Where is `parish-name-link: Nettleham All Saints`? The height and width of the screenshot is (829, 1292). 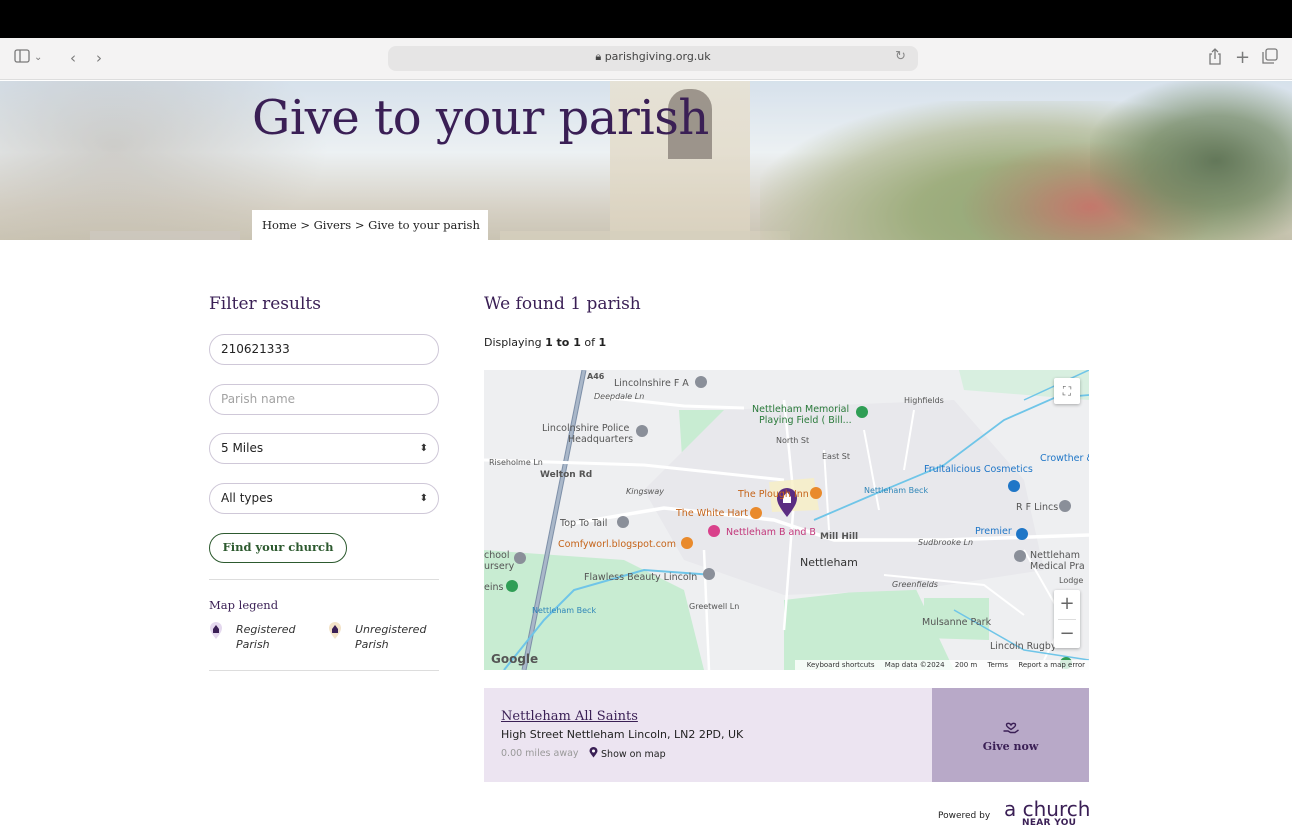
parish-name-link: Nettleham All Saints is located at coordinates (569, 716).